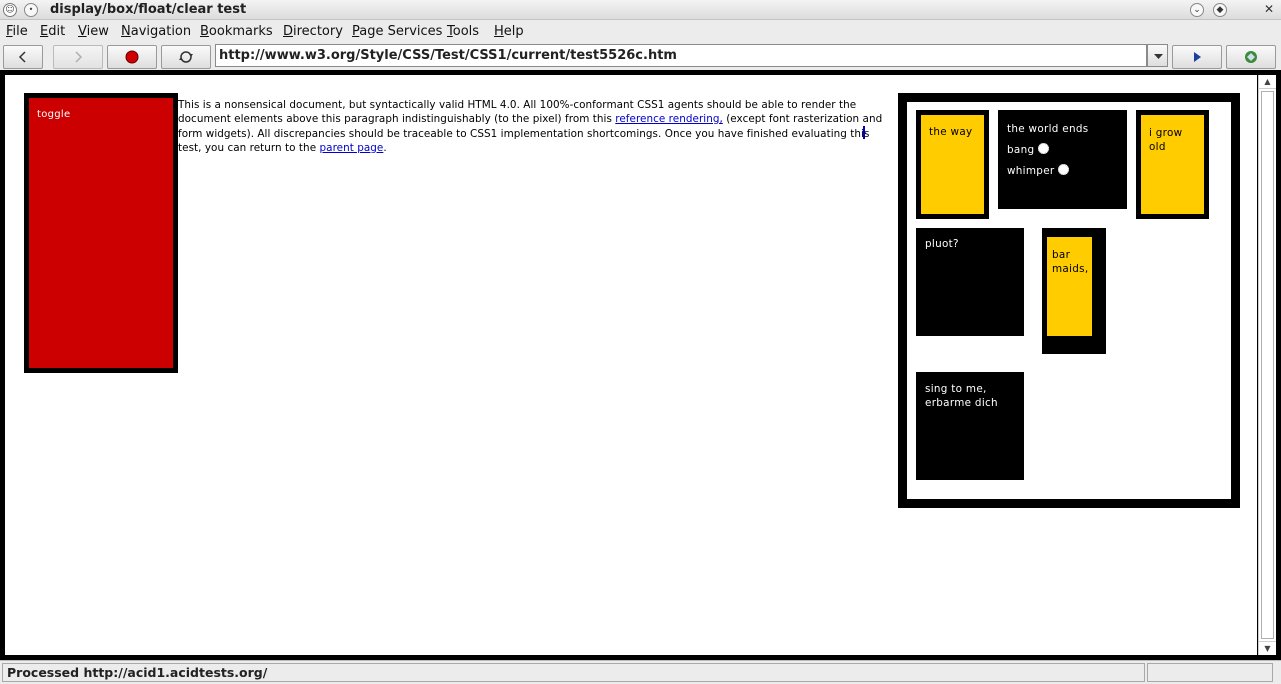  I want to click on reload-button, so click(186, 57).